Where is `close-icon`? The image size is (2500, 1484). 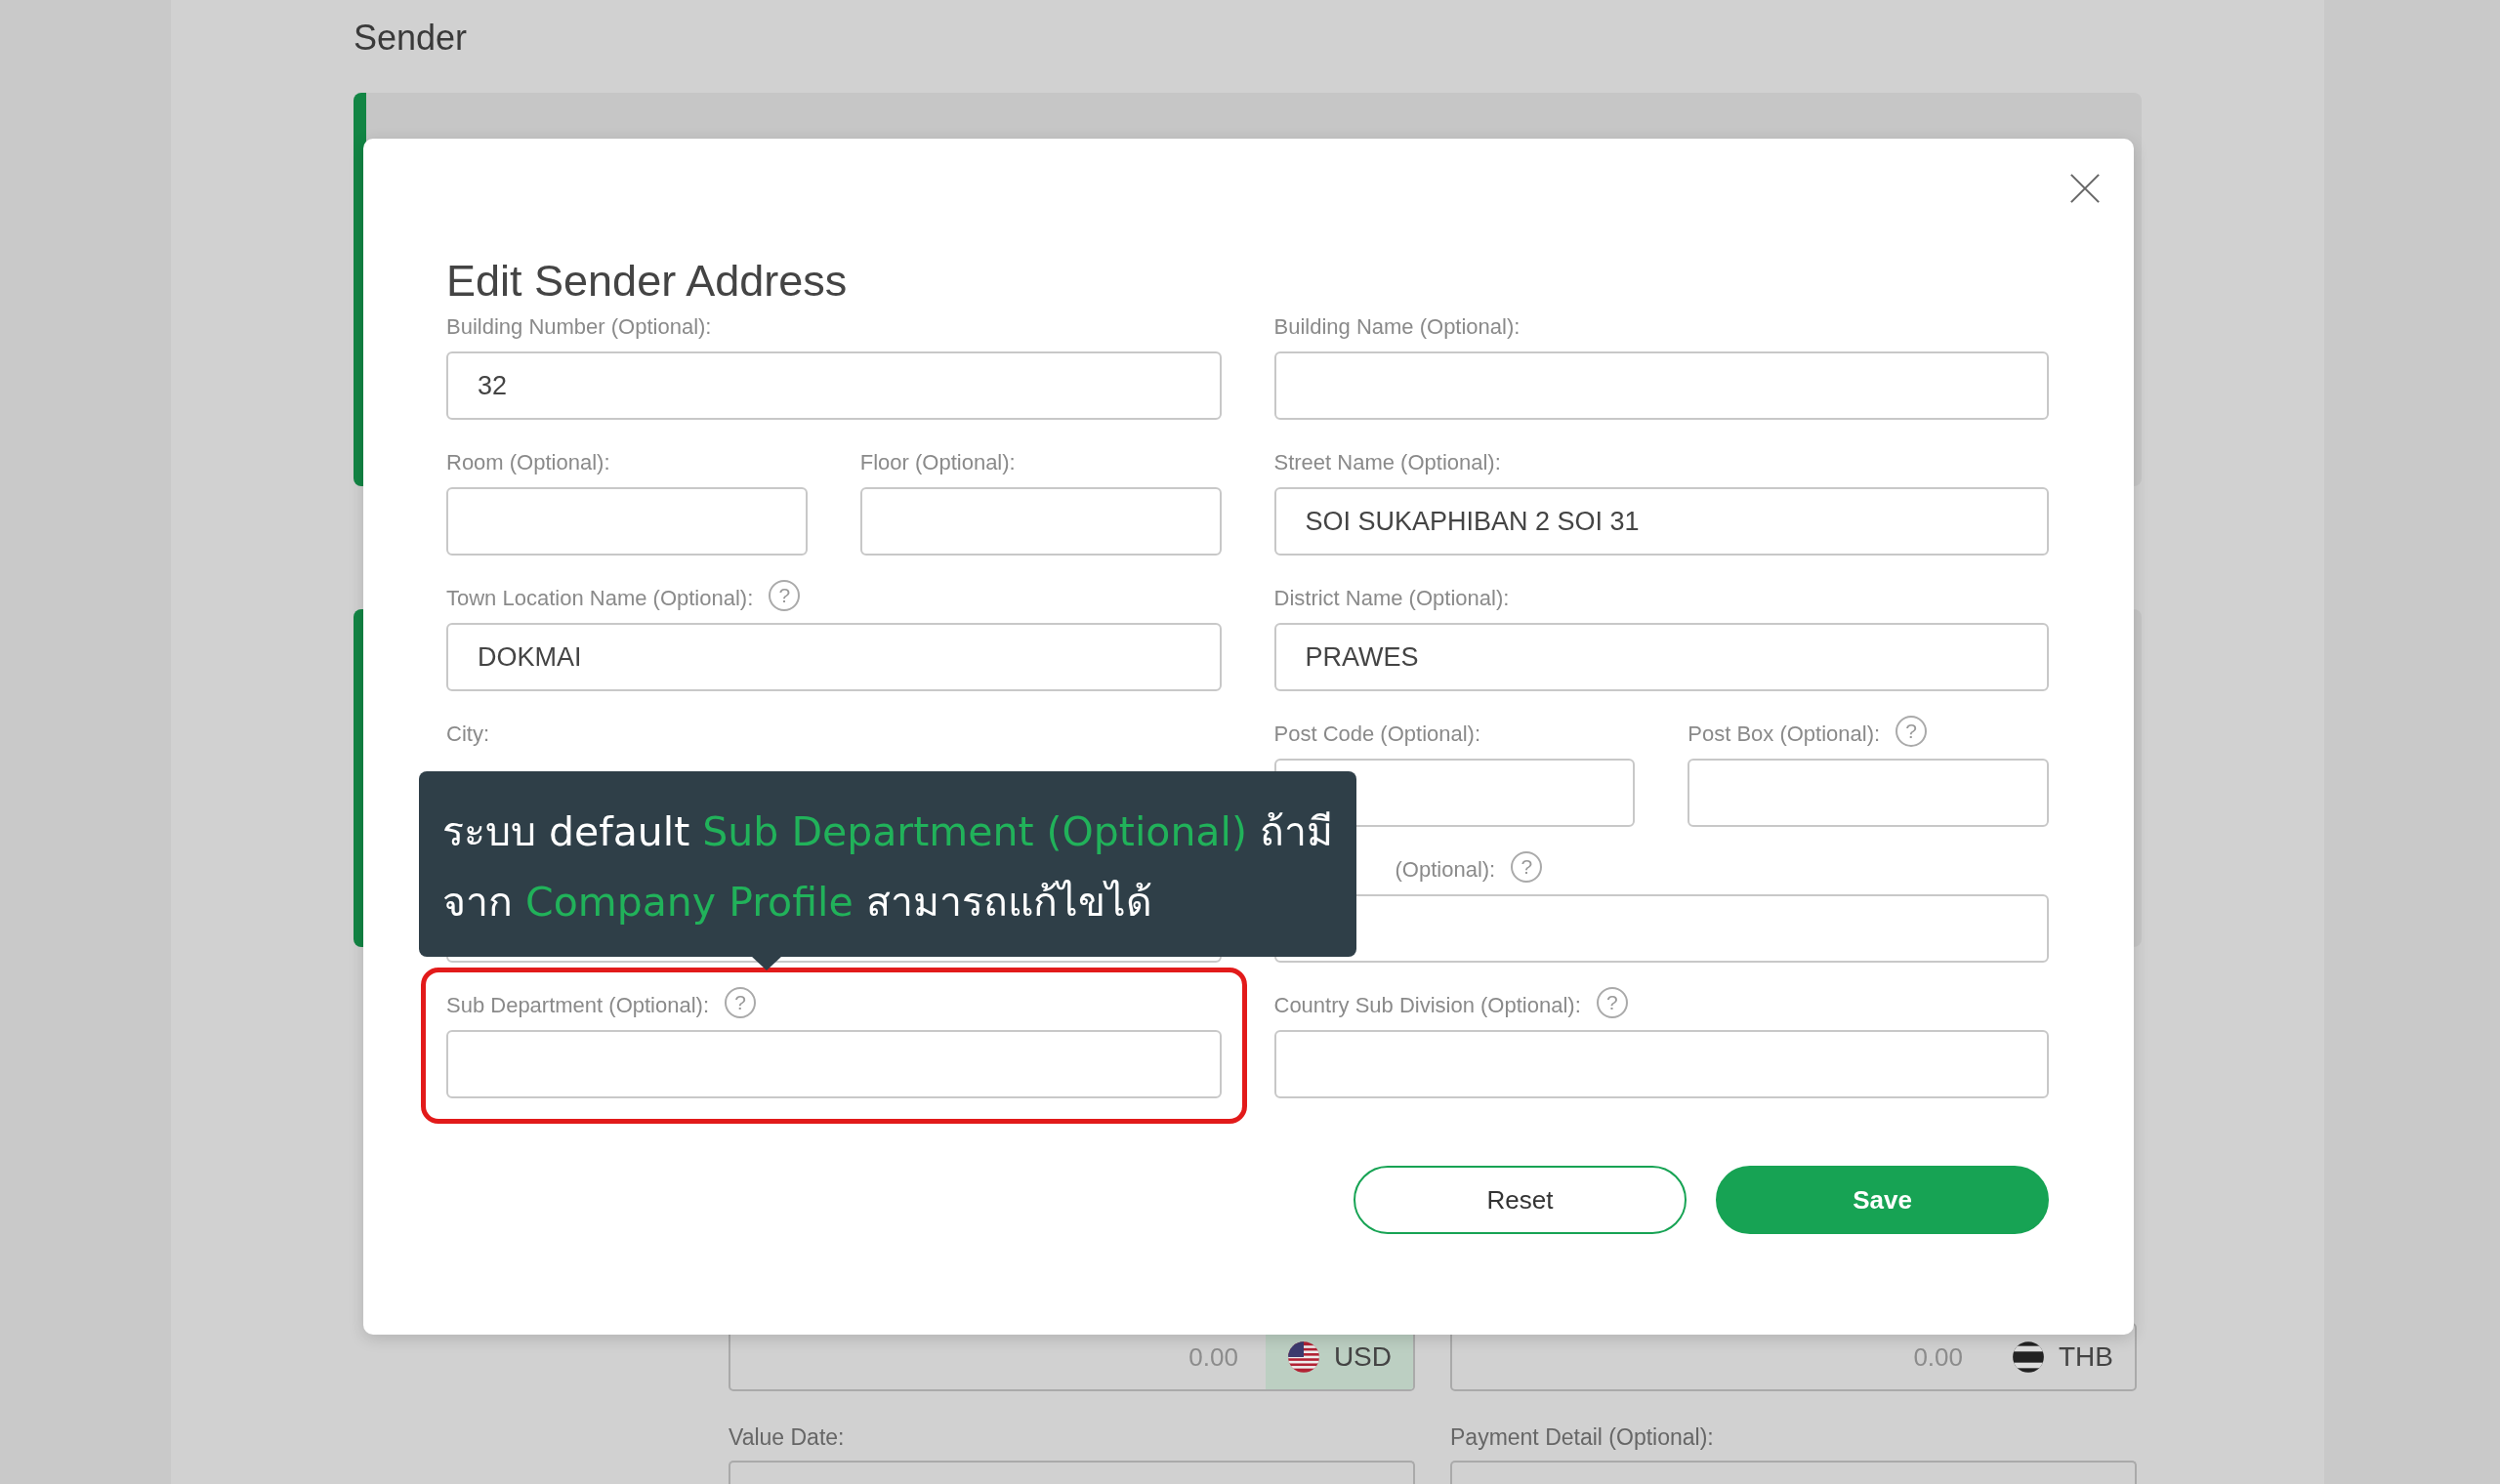 close-icon is located at coordinates (2085, 189).